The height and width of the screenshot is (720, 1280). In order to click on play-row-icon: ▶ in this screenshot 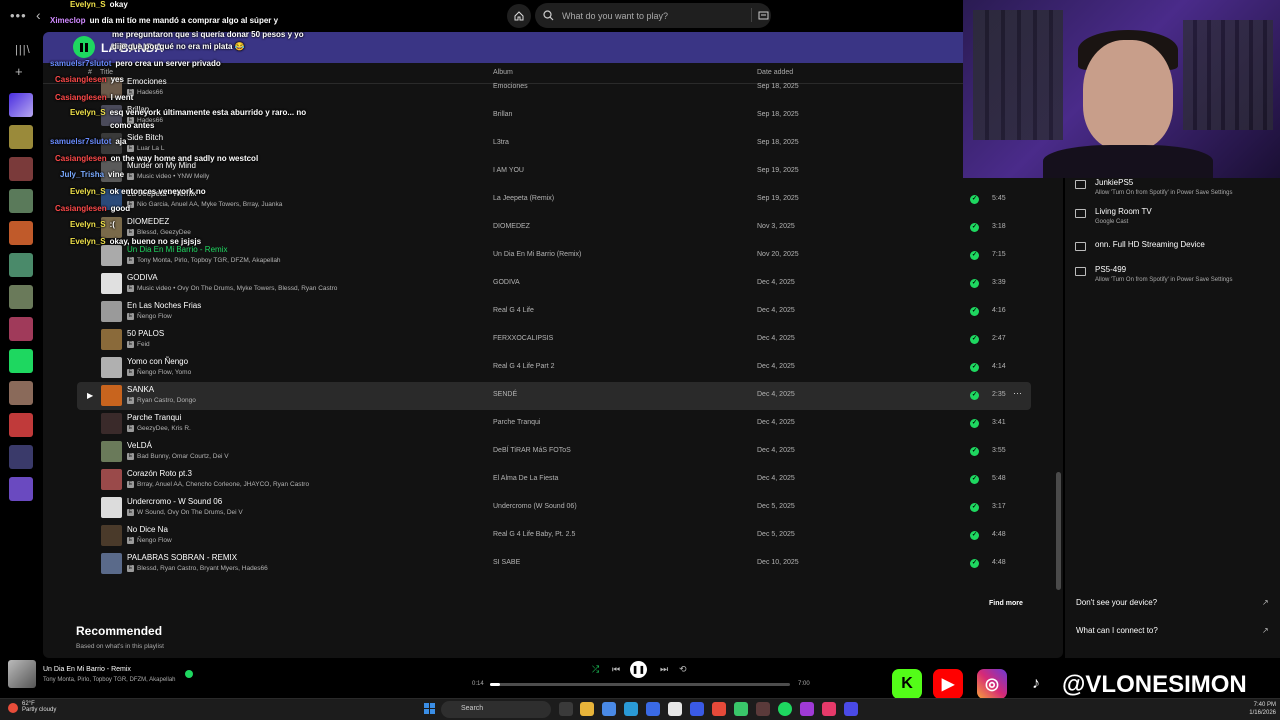, I will do `click(90, 395)`.